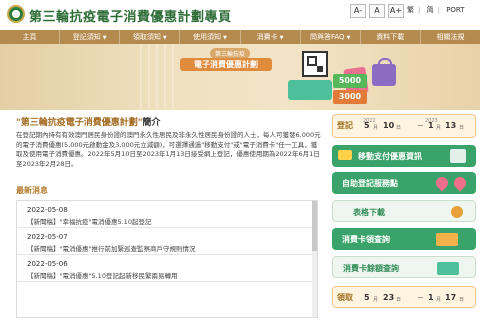 The width and height of the screenshot is (480, 320). I want to click on intro-title-suffix: 簡介, so click(151, 123).